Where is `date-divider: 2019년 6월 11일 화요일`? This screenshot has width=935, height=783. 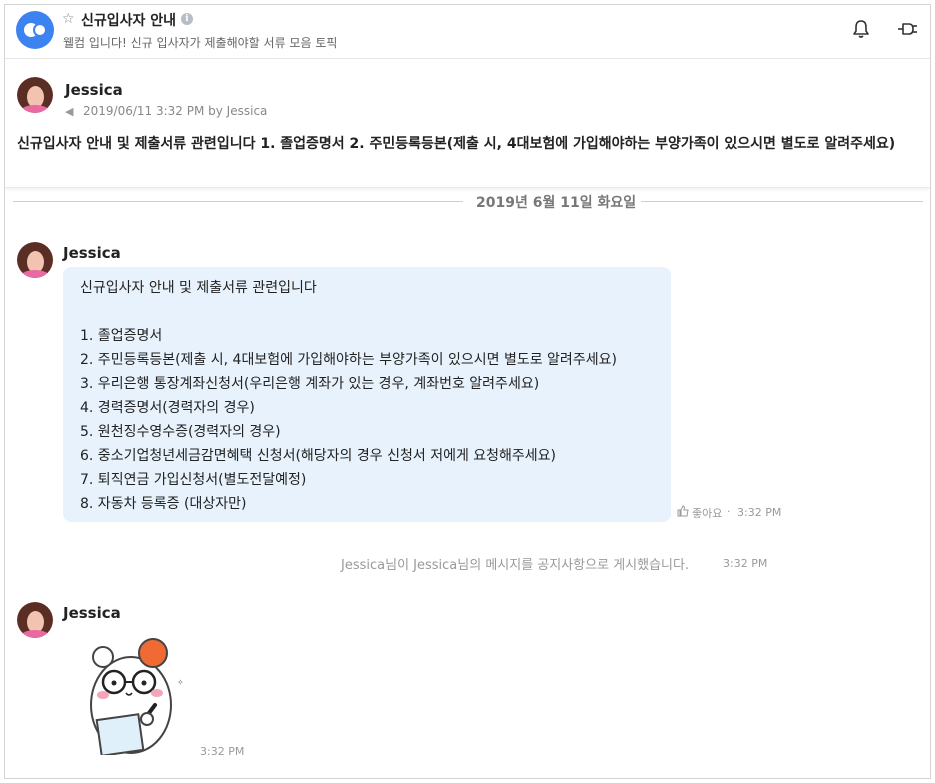
date-divider: 2019년 6월 11일 화요일 is located at coordinates (468, 201).